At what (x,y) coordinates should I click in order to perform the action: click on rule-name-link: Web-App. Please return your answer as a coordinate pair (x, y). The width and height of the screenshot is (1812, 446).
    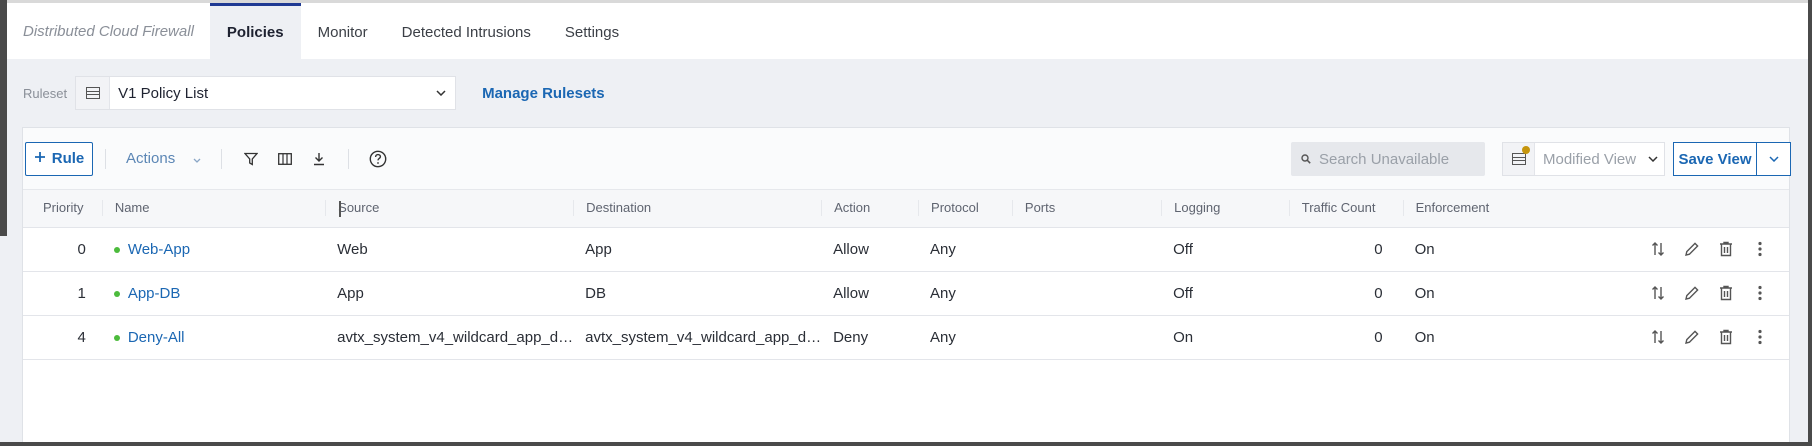
    Looking at the image, I should click on (159, 249).